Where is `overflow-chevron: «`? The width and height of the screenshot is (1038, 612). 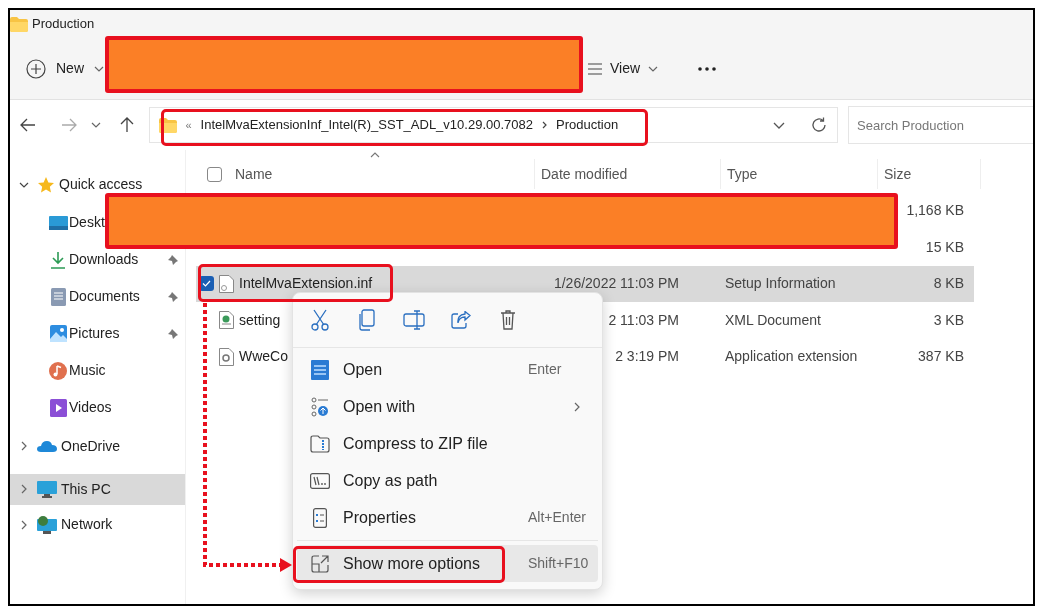 overflow-chevron: « is located at coordinates (188, 125).